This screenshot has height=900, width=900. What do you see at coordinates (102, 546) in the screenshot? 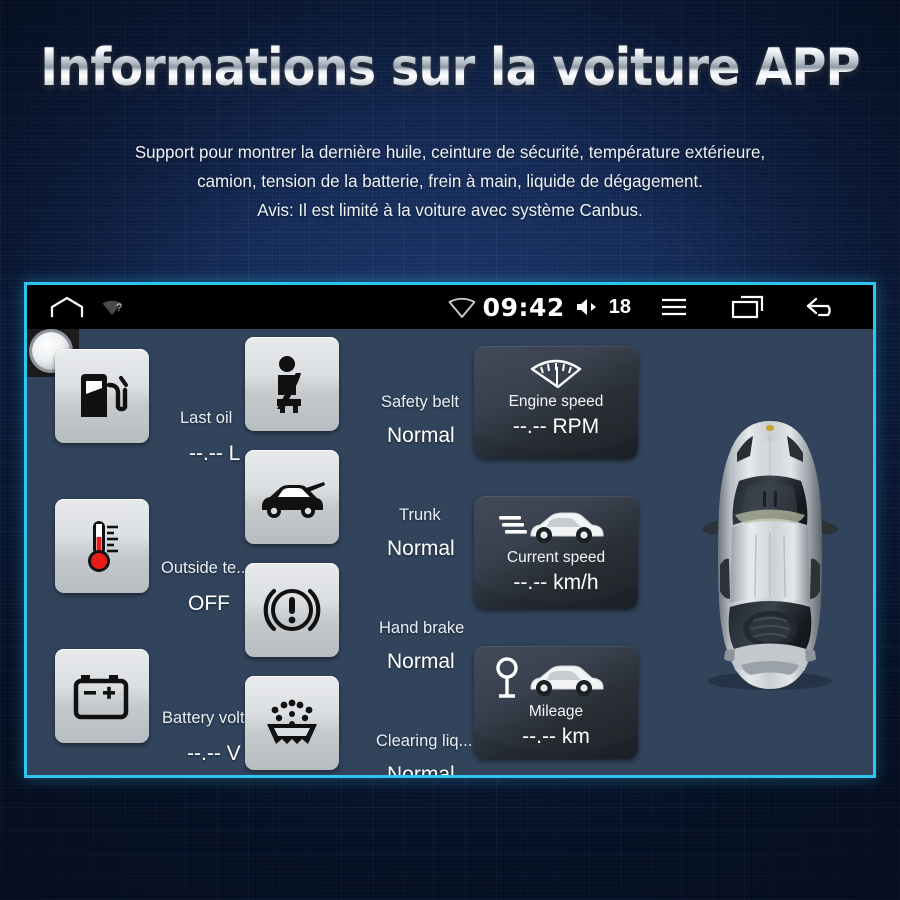
I see `thermometer-icon` at bounding box center [102, 546].